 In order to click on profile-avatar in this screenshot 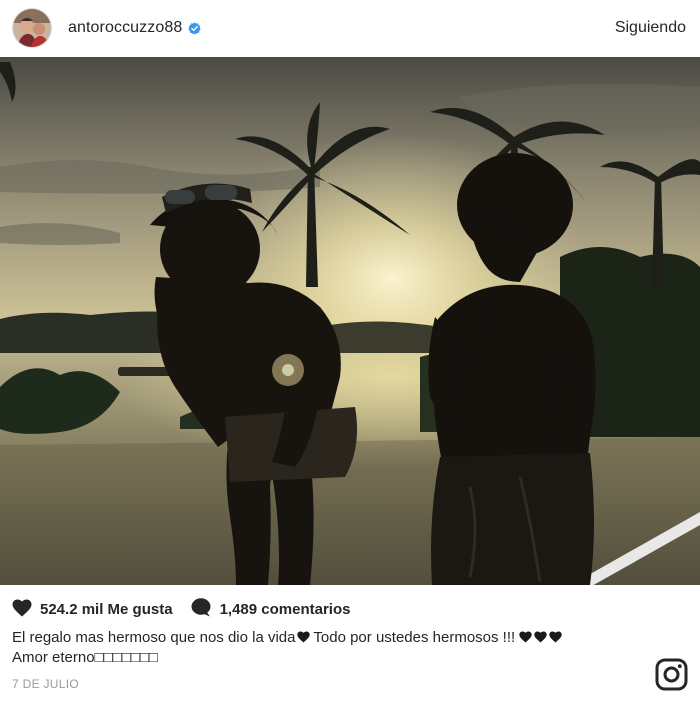, I will do `click(32, 28)`.